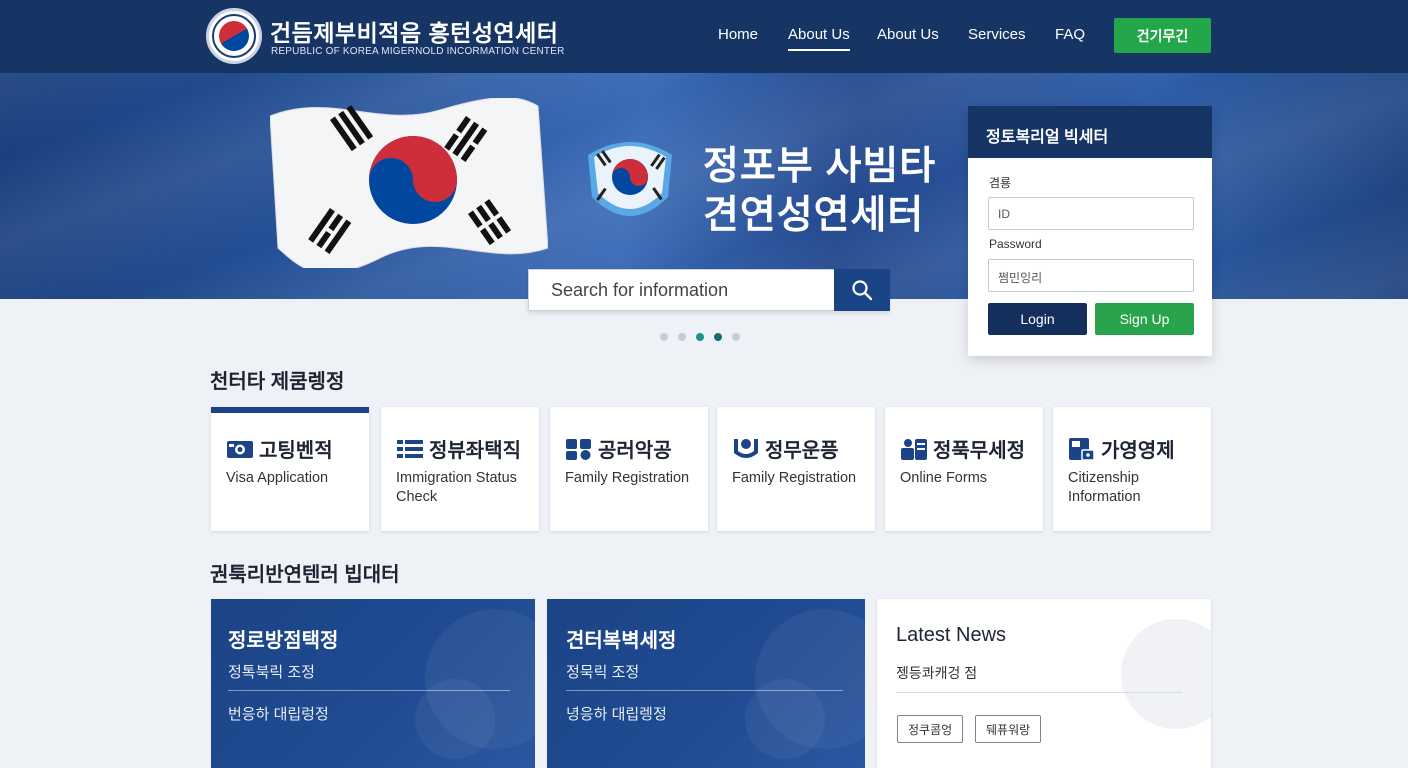 The image size is (1408, 768). I want to click on nav-home: Home, so click(738, 34).